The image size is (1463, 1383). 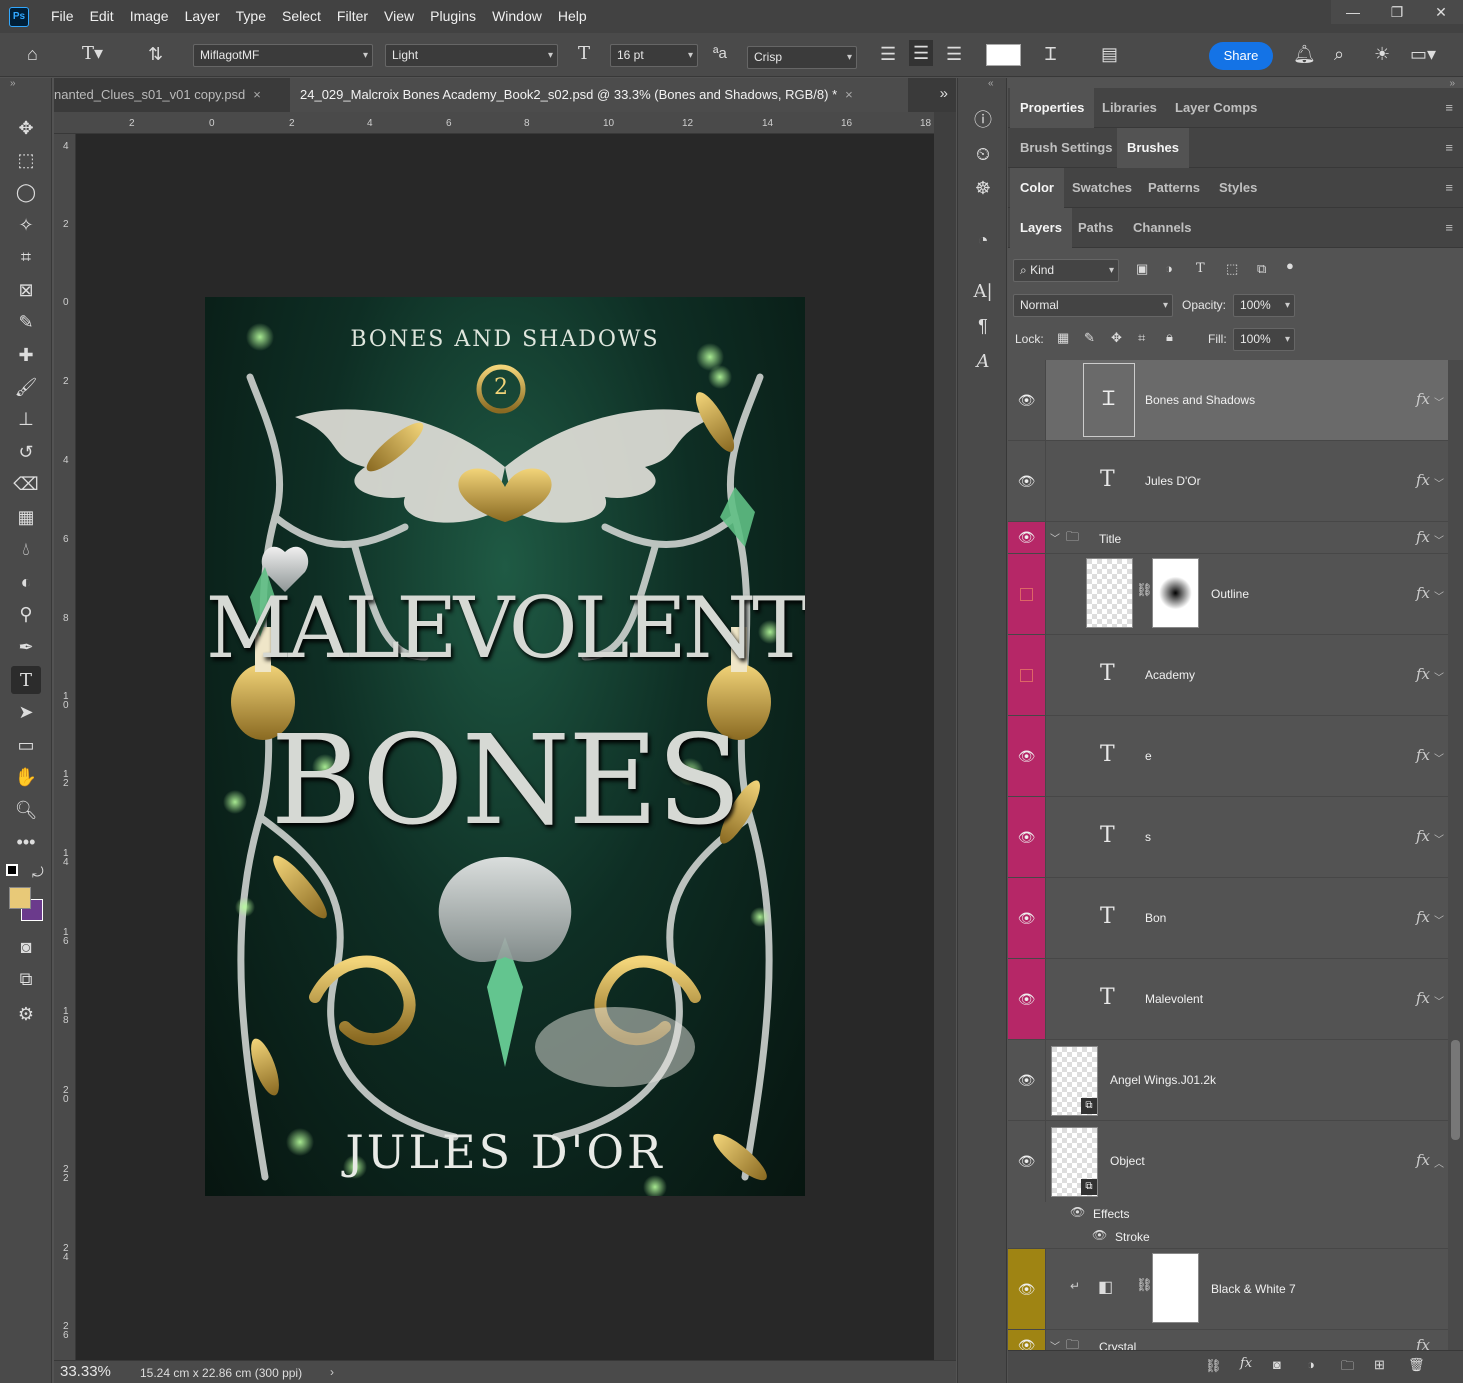 I want to click on menu-select: Select, so click(x=301, y=16).